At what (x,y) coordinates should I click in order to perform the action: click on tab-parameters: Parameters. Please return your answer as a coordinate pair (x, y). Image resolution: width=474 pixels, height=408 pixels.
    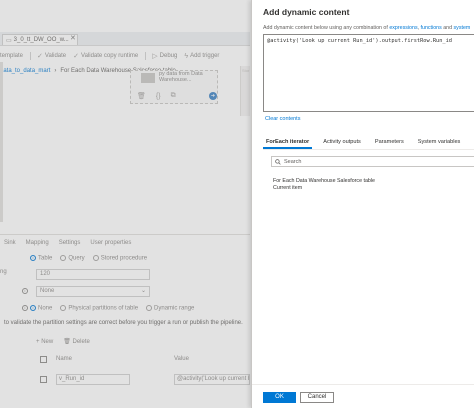
    Looking at the image, I should click on (389, 143).